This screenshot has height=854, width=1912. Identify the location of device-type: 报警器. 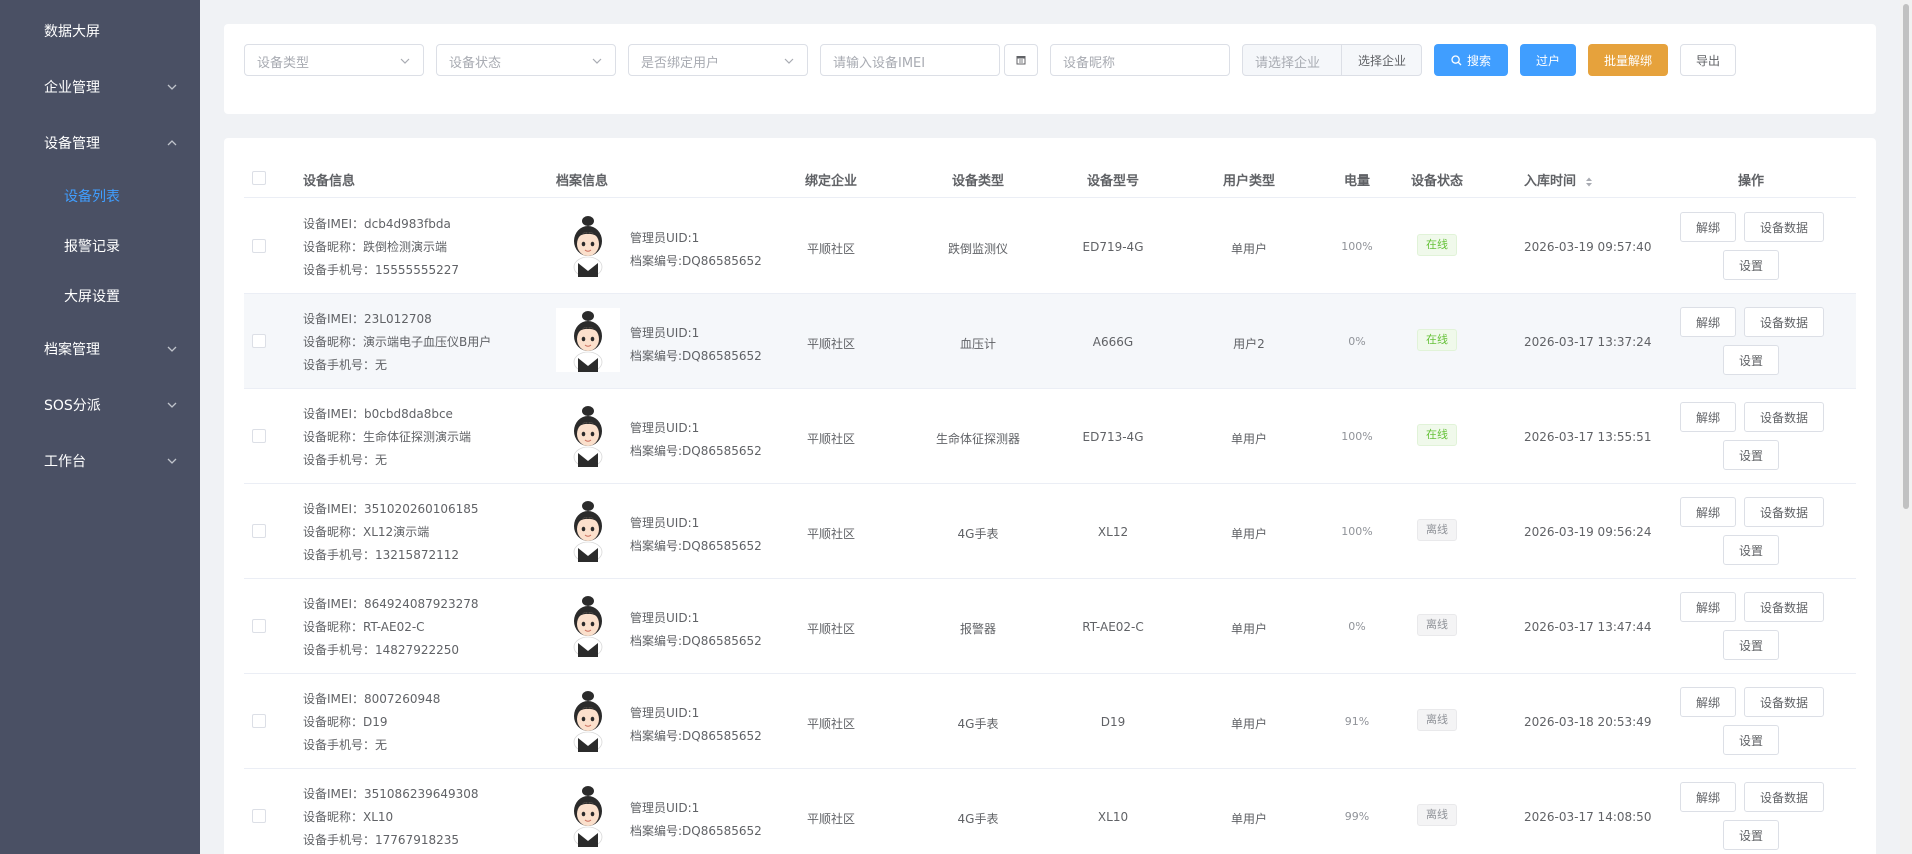
(978, 629).